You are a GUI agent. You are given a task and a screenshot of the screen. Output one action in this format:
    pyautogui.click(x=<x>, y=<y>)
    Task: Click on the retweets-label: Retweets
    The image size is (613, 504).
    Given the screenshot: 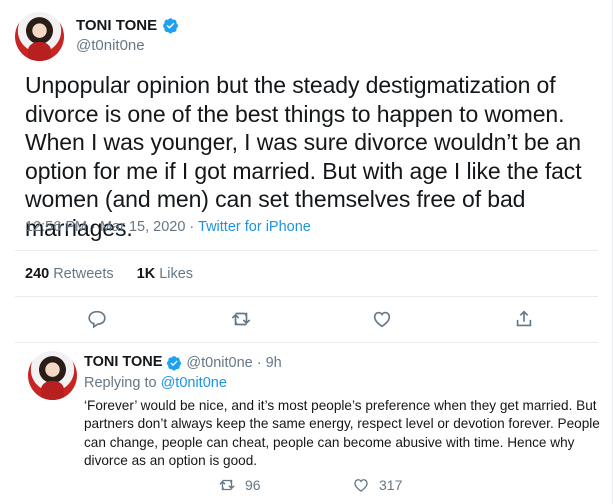 What is the action you would take?
    pyautogui.click(x=83, y=274)
    